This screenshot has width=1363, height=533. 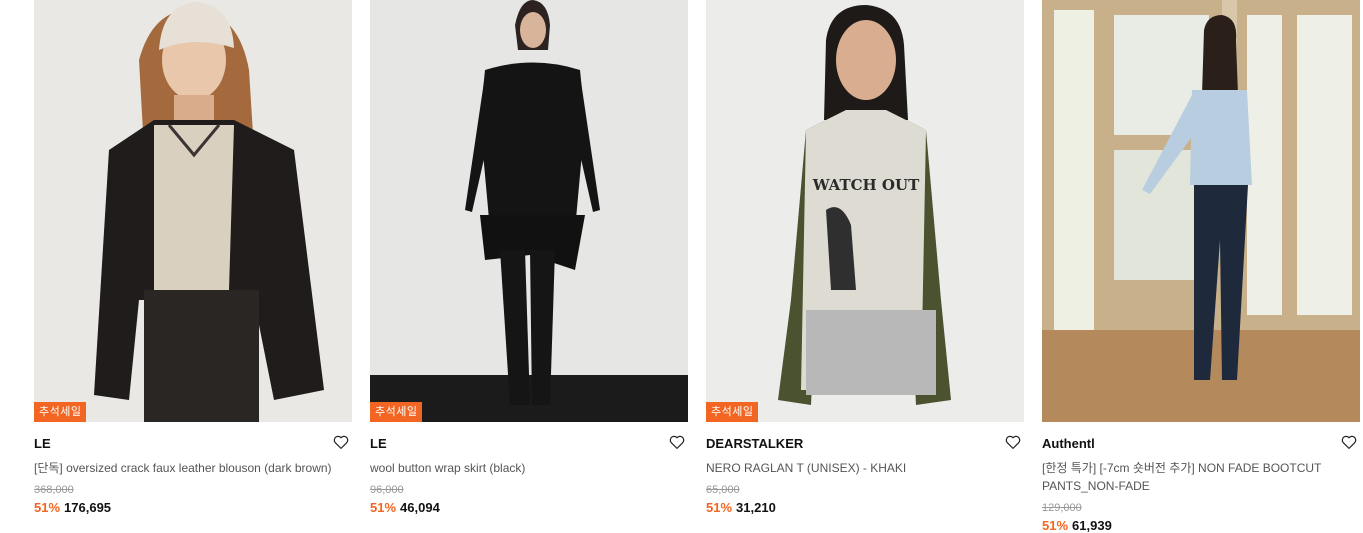 I want to click on original-price: 129,000, so click(x=1062, y=508).